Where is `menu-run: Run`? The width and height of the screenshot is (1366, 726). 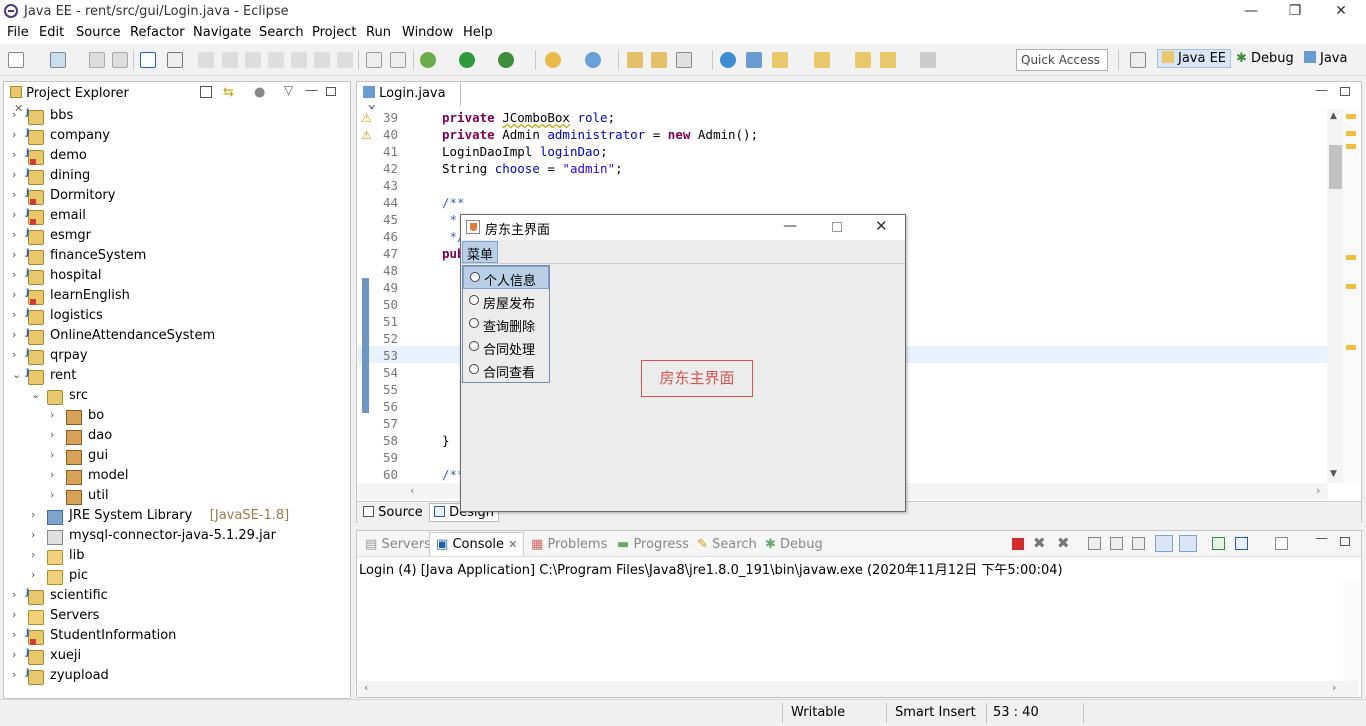 menu-run: Run is located at coordinates (378, 32).